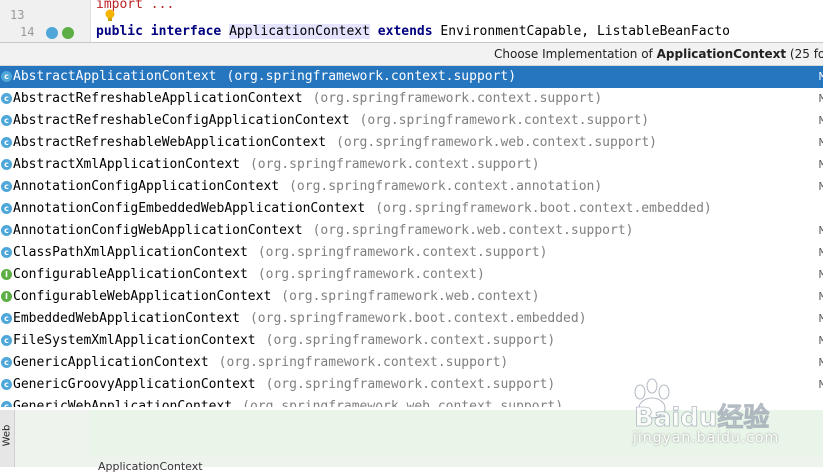 Image resolution: width=823 pixels, height=473 pixels. What do you see at coordinates (111, 362) in the screenshot?
I see `implementation-name: GenericApplicationContext` at bounding box center [111, 362].